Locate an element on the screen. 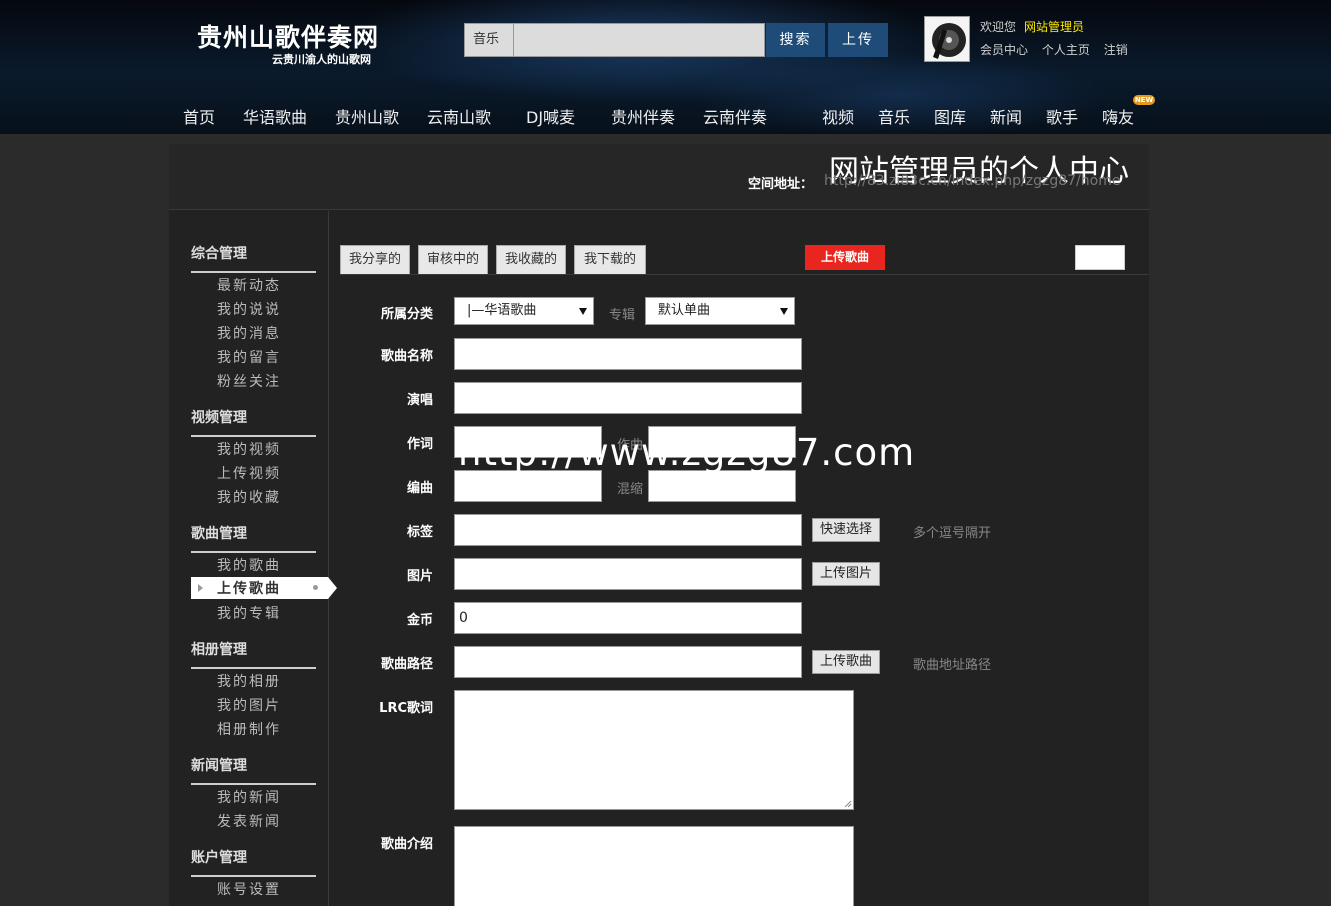  tab-my-downloads: 我下载的 is located at coordinates (610, 259).